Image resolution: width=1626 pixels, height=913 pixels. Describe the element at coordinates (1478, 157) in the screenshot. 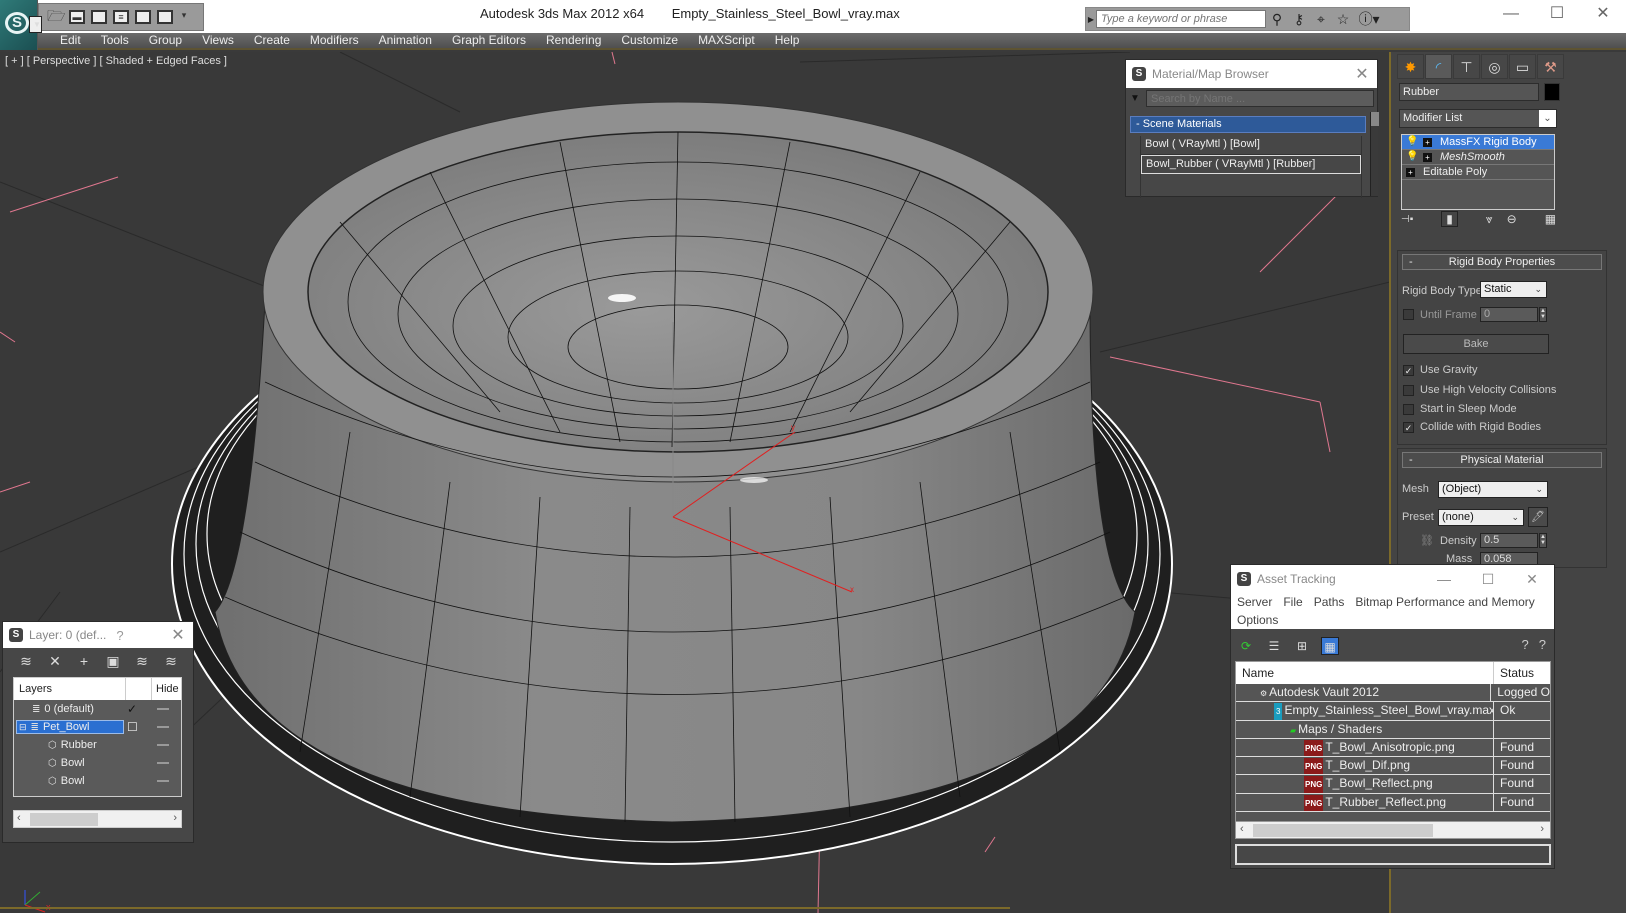

I see `stack-item-meshsmooth: 💡 + MeshSmooth` at that location.